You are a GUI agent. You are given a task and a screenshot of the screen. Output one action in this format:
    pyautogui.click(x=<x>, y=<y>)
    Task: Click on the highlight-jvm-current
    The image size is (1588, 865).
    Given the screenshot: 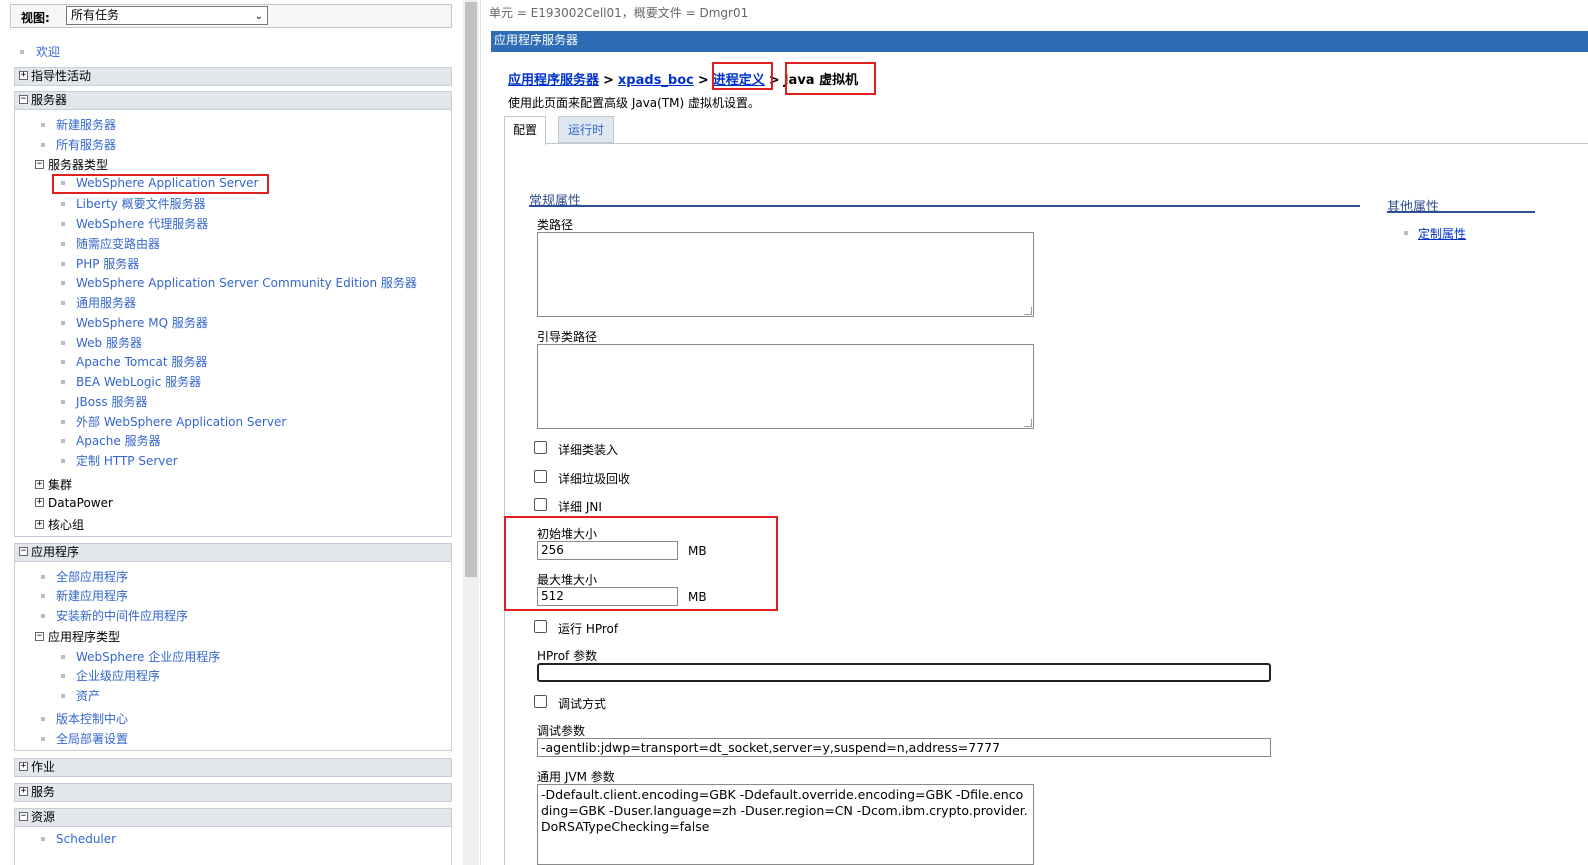 What is the action you would take?
    pyautogui.click(x=830, y=78)
    